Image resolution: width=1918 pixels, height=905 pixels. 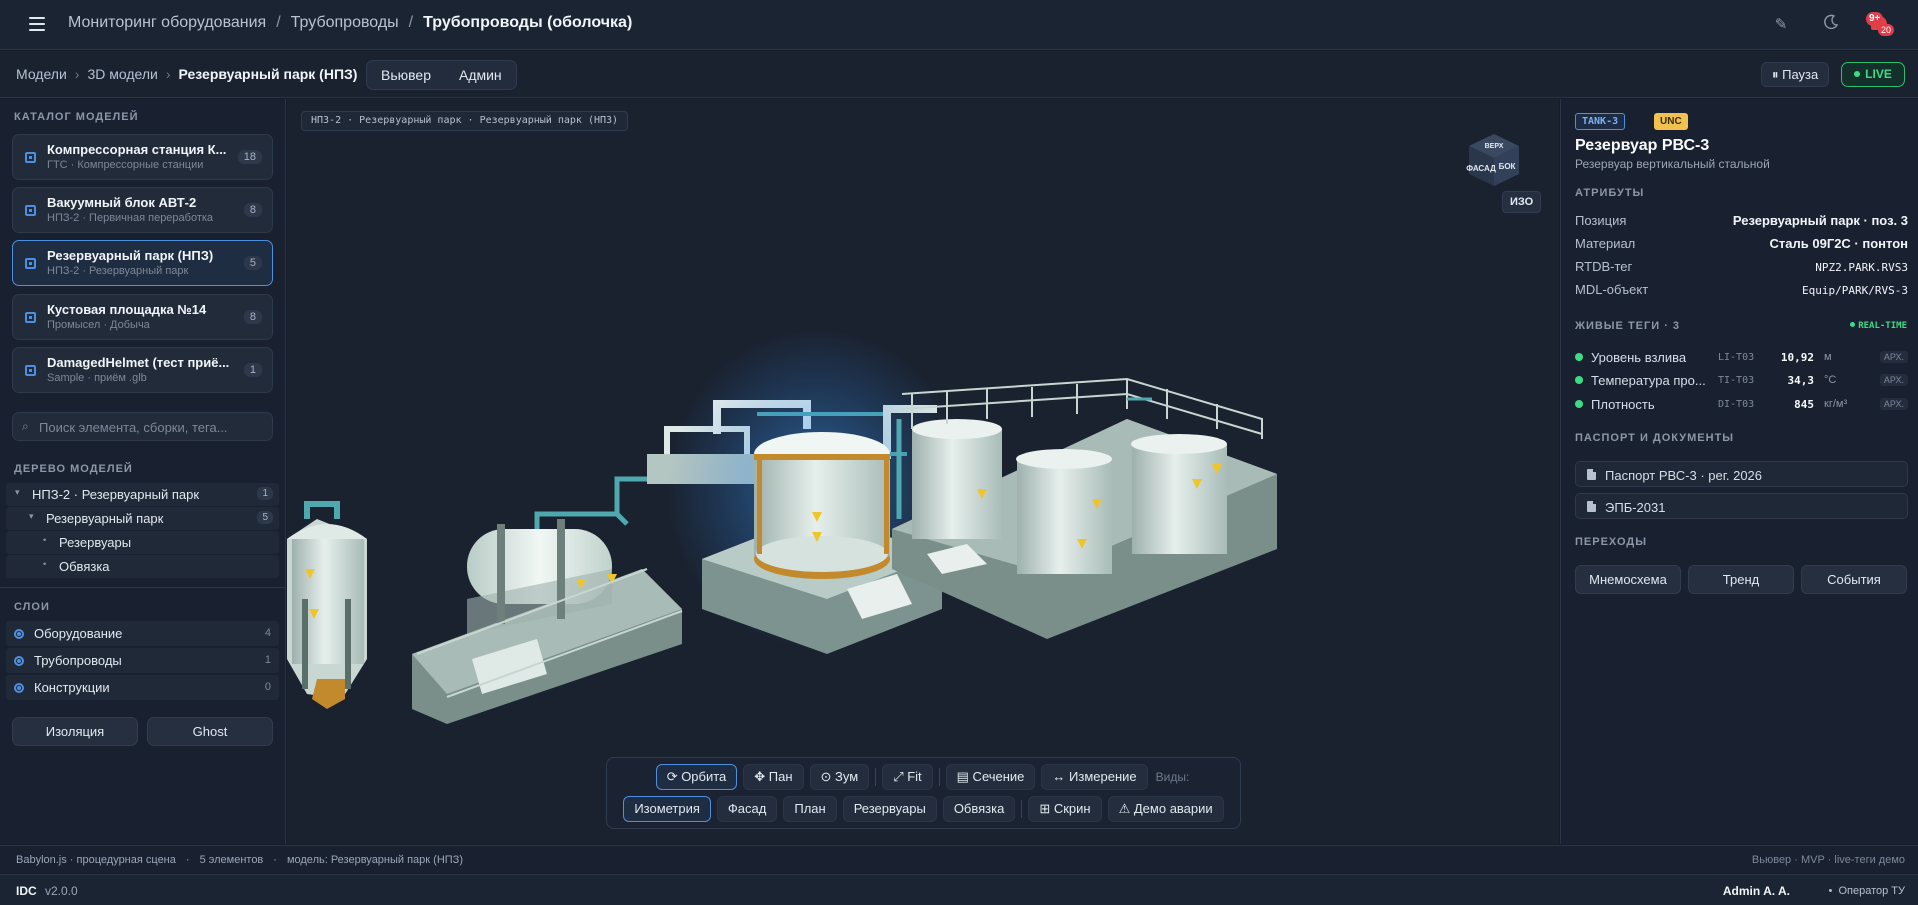 What do you see at coordinates (249, 157) in the screenshot?
I see `model-count: 18` at bounding box center [249, 157].